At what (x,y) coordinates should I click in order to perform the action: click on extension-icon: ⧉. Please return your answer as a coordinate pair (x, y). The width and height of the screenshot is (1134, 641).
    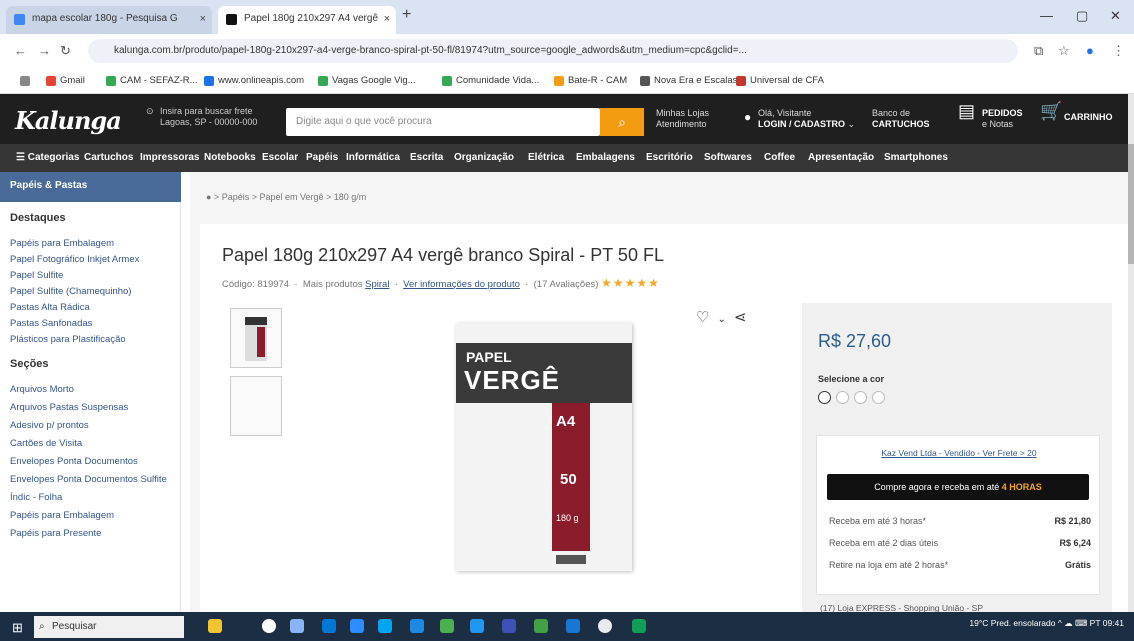
    Looking at the image, I should click on (1038, 51).